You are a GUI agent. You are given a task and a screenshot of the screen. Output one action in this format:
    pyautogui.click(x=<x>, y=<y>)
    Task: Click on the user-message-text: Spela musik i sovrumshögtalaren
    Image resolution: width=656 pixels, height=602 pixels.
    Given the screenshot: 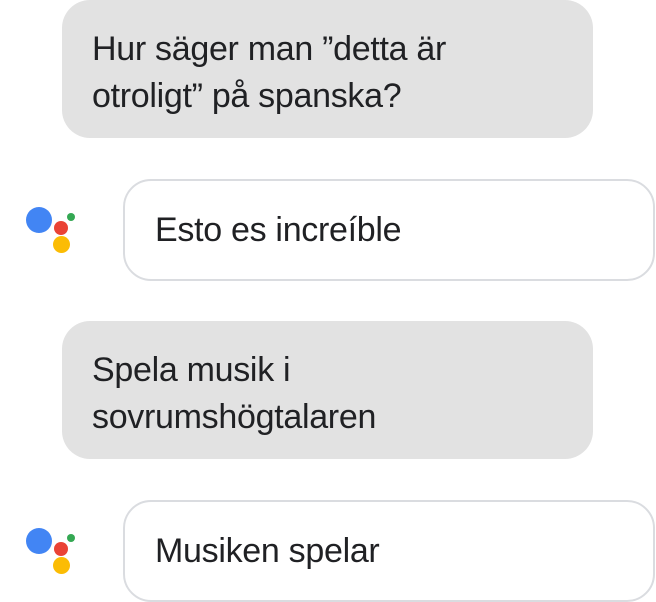 What is the action you would take?
    pyautogui.click(x=234, y=393)
    